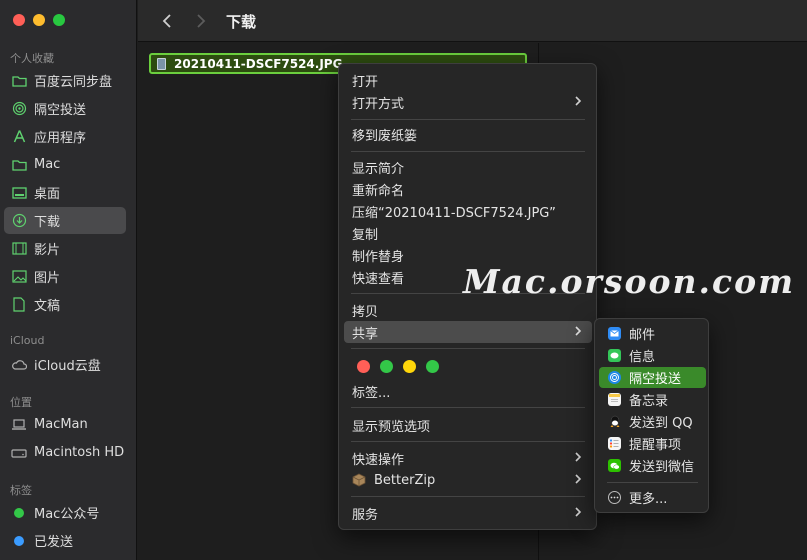 This screenshot has height=560, width=807. I want to click on sidebar-item-label: 文稿, so click(47, 306).